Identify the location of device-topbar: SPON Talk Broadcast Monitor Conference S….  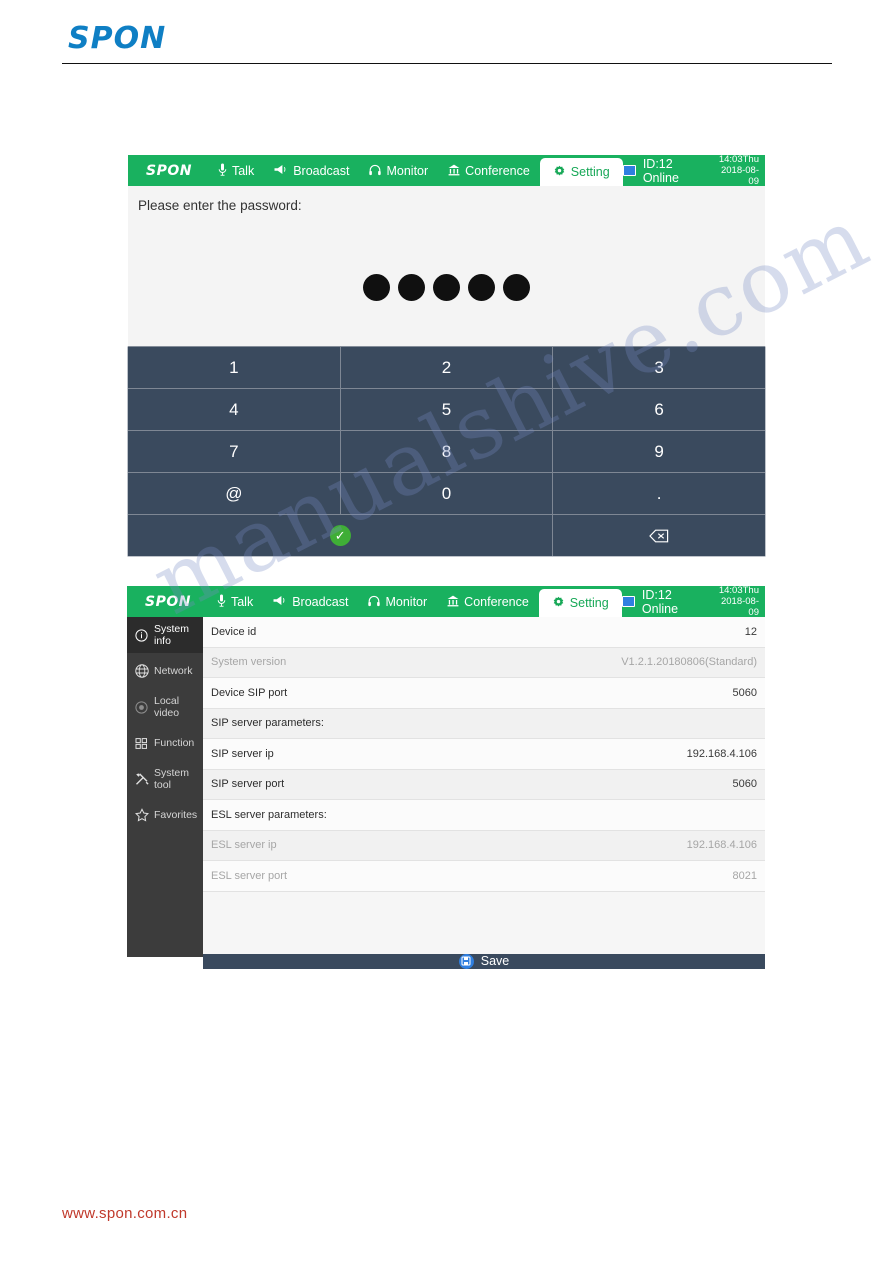
(446, 170).